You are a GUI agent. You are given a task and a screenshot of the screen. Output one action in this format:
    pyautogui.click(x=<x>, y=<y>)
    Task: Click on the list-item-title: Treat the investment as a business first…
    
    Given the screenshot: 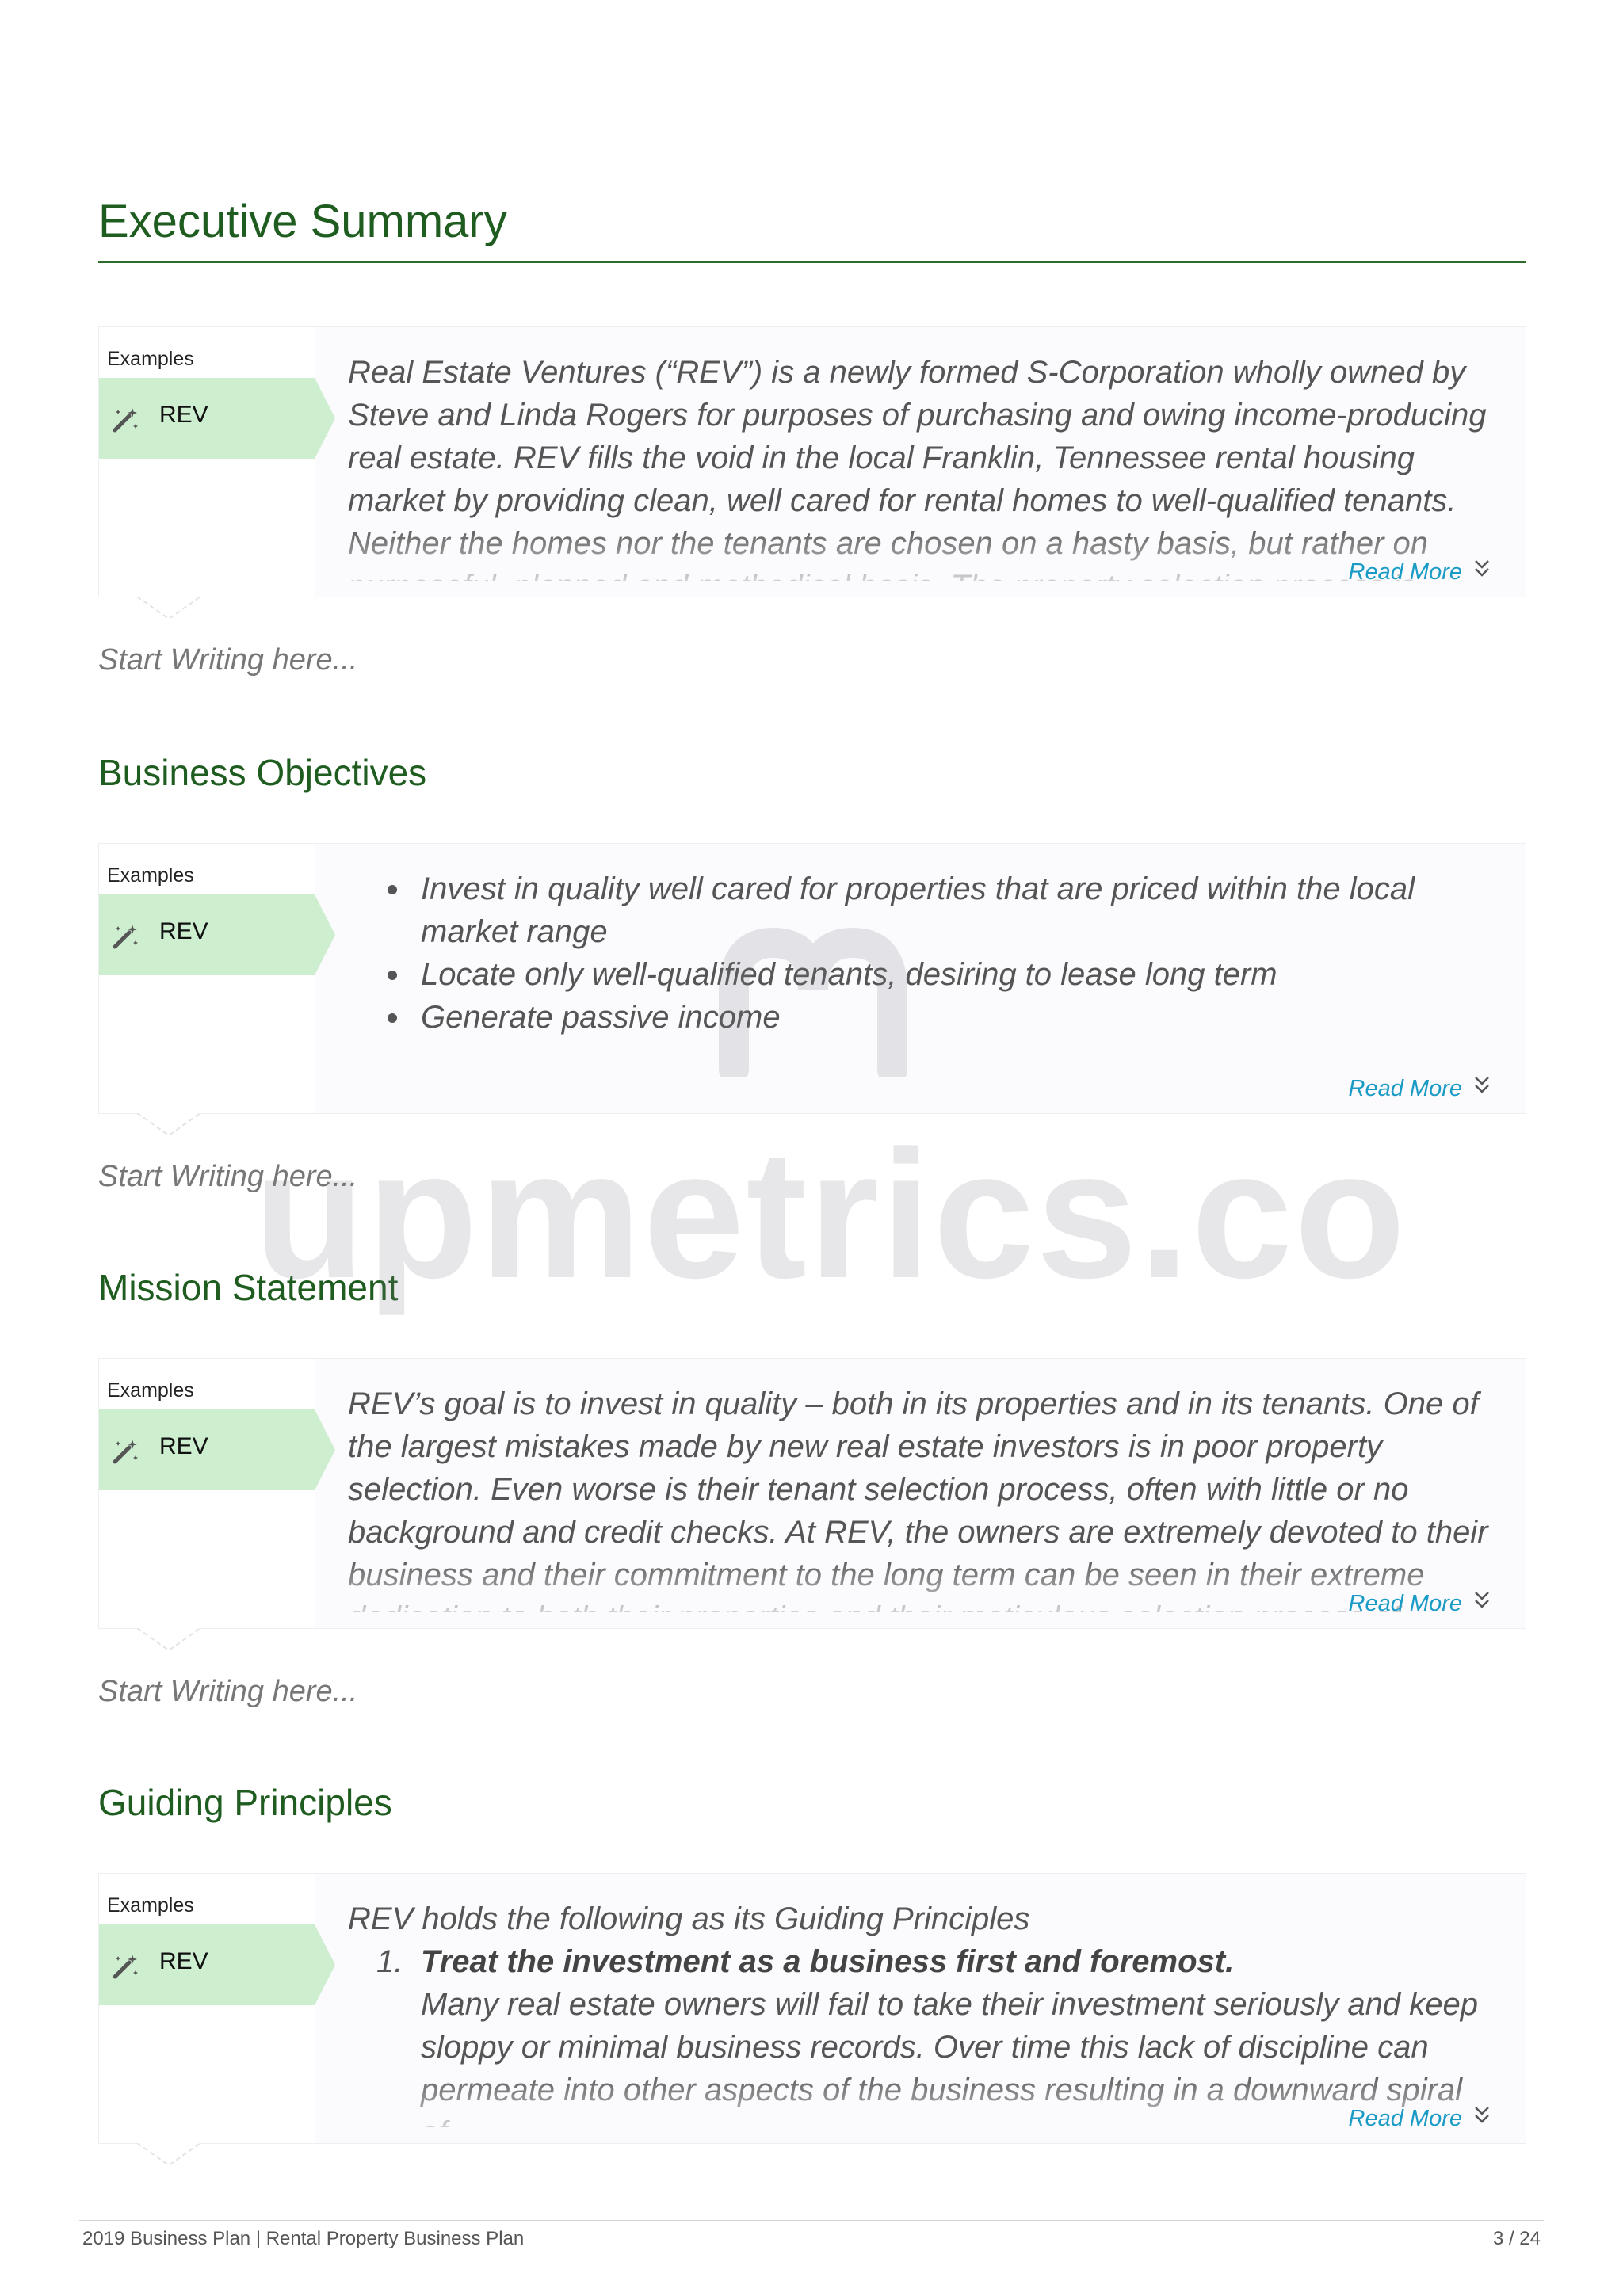 What is the action you would take?
    pyautogui.click(x=828, y=1961)
    